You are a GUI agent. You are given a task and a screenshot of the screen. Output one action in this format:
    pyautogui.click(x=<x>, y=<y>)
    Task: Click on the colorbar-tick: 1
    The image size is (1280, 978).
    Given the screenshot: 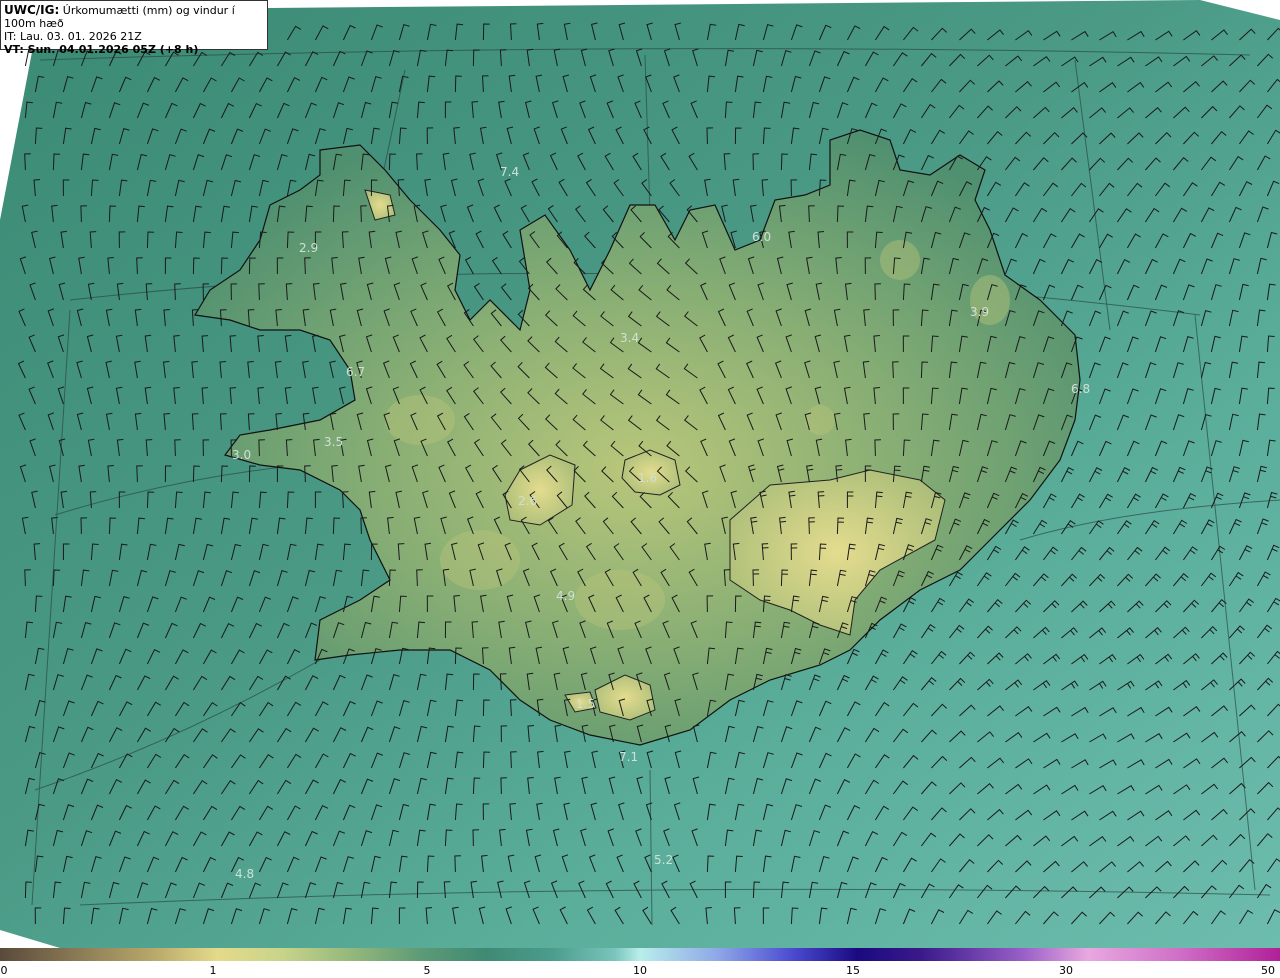 What is the action you would take?
    pyautogui.click(x=213, y=970)
    